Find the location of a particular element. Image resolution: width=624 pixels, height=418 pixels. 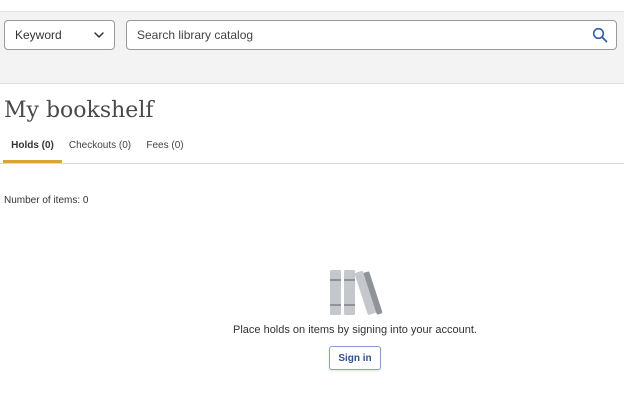

item-count: Number of items: 0 is located at coordinates (46, 200).